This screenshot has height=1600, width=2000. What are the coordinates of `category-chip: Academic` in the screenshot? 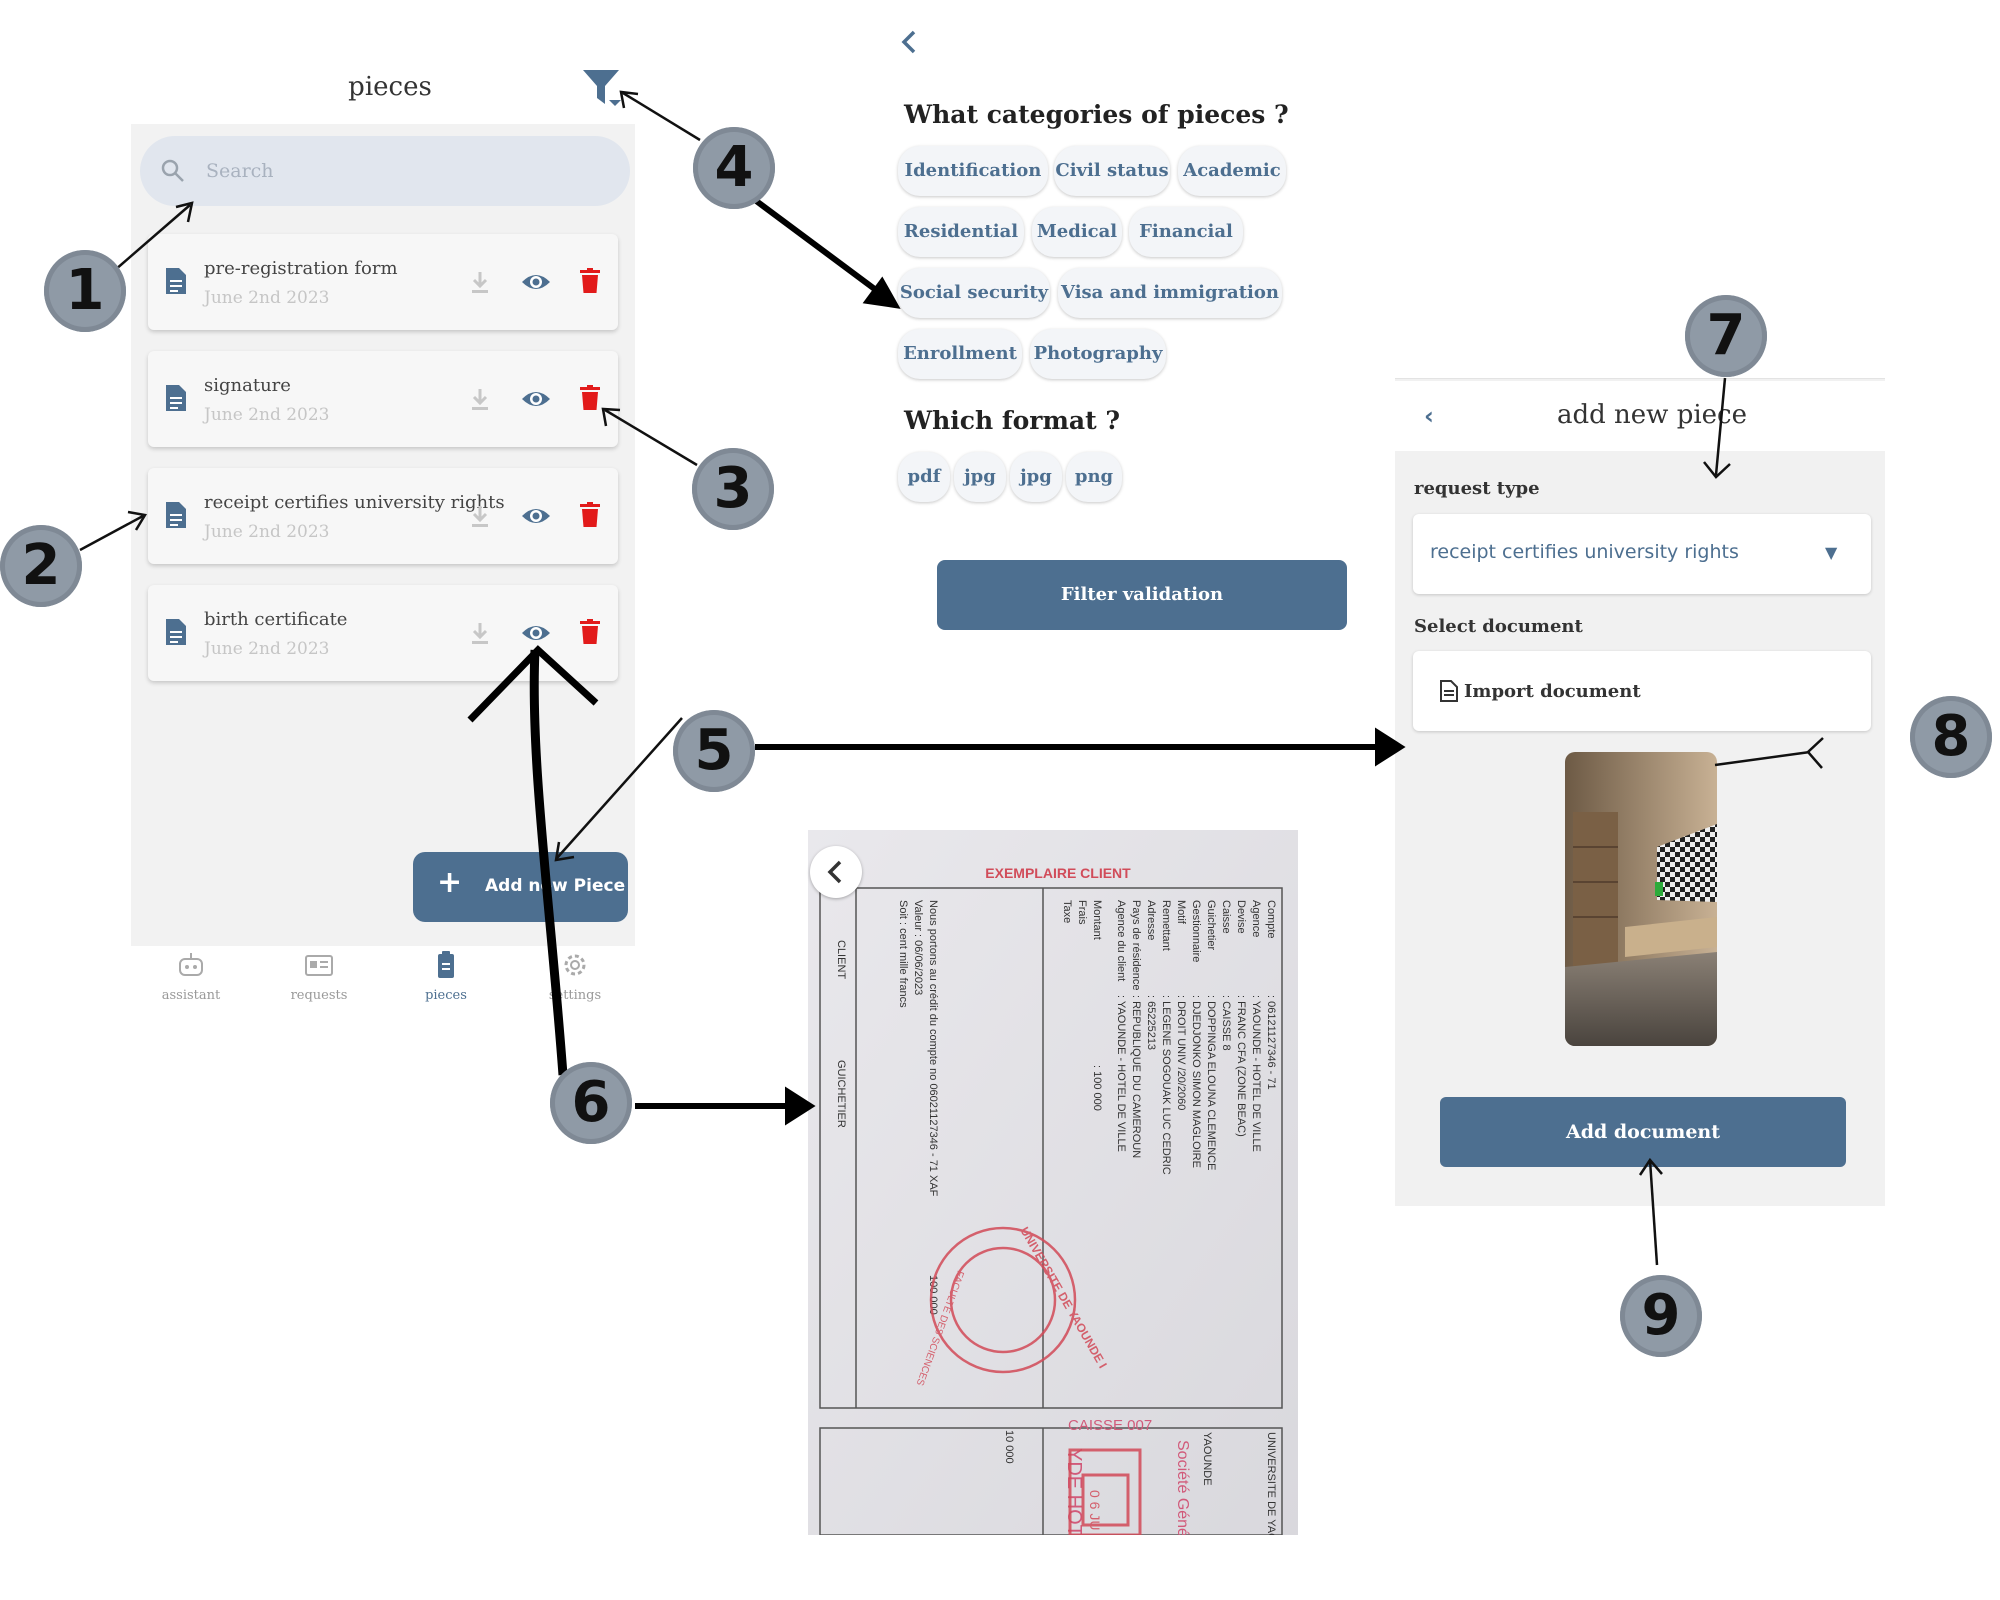 It's located at (1232, 171).